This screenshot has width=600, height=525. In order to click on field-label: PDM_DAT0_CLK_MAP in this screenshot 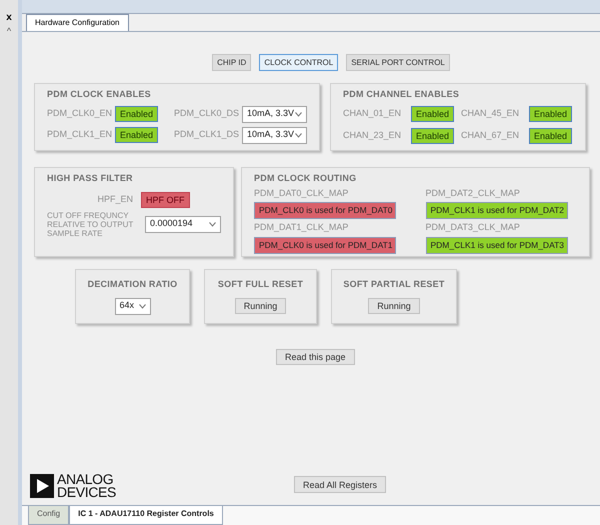, I will do `click(302, 193)`.